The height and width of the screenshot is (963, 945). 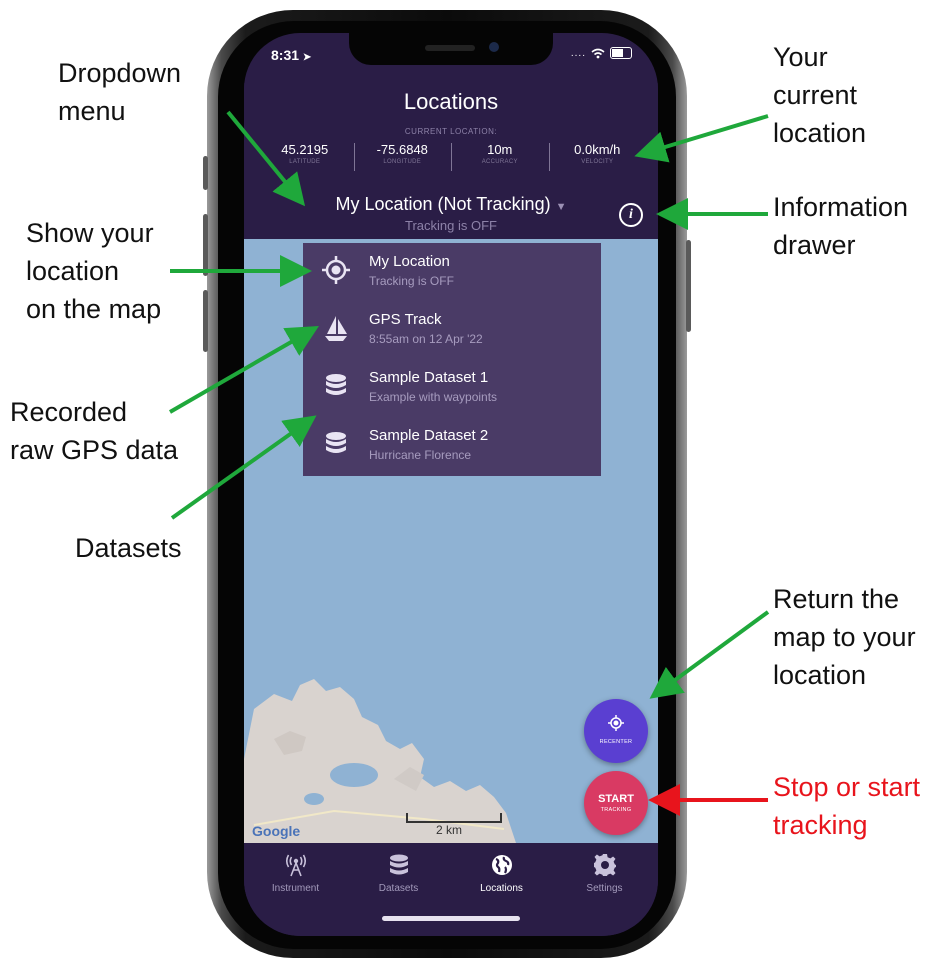 I want to click on annotation-datasets: Datasets, so click(x=128, y=548).